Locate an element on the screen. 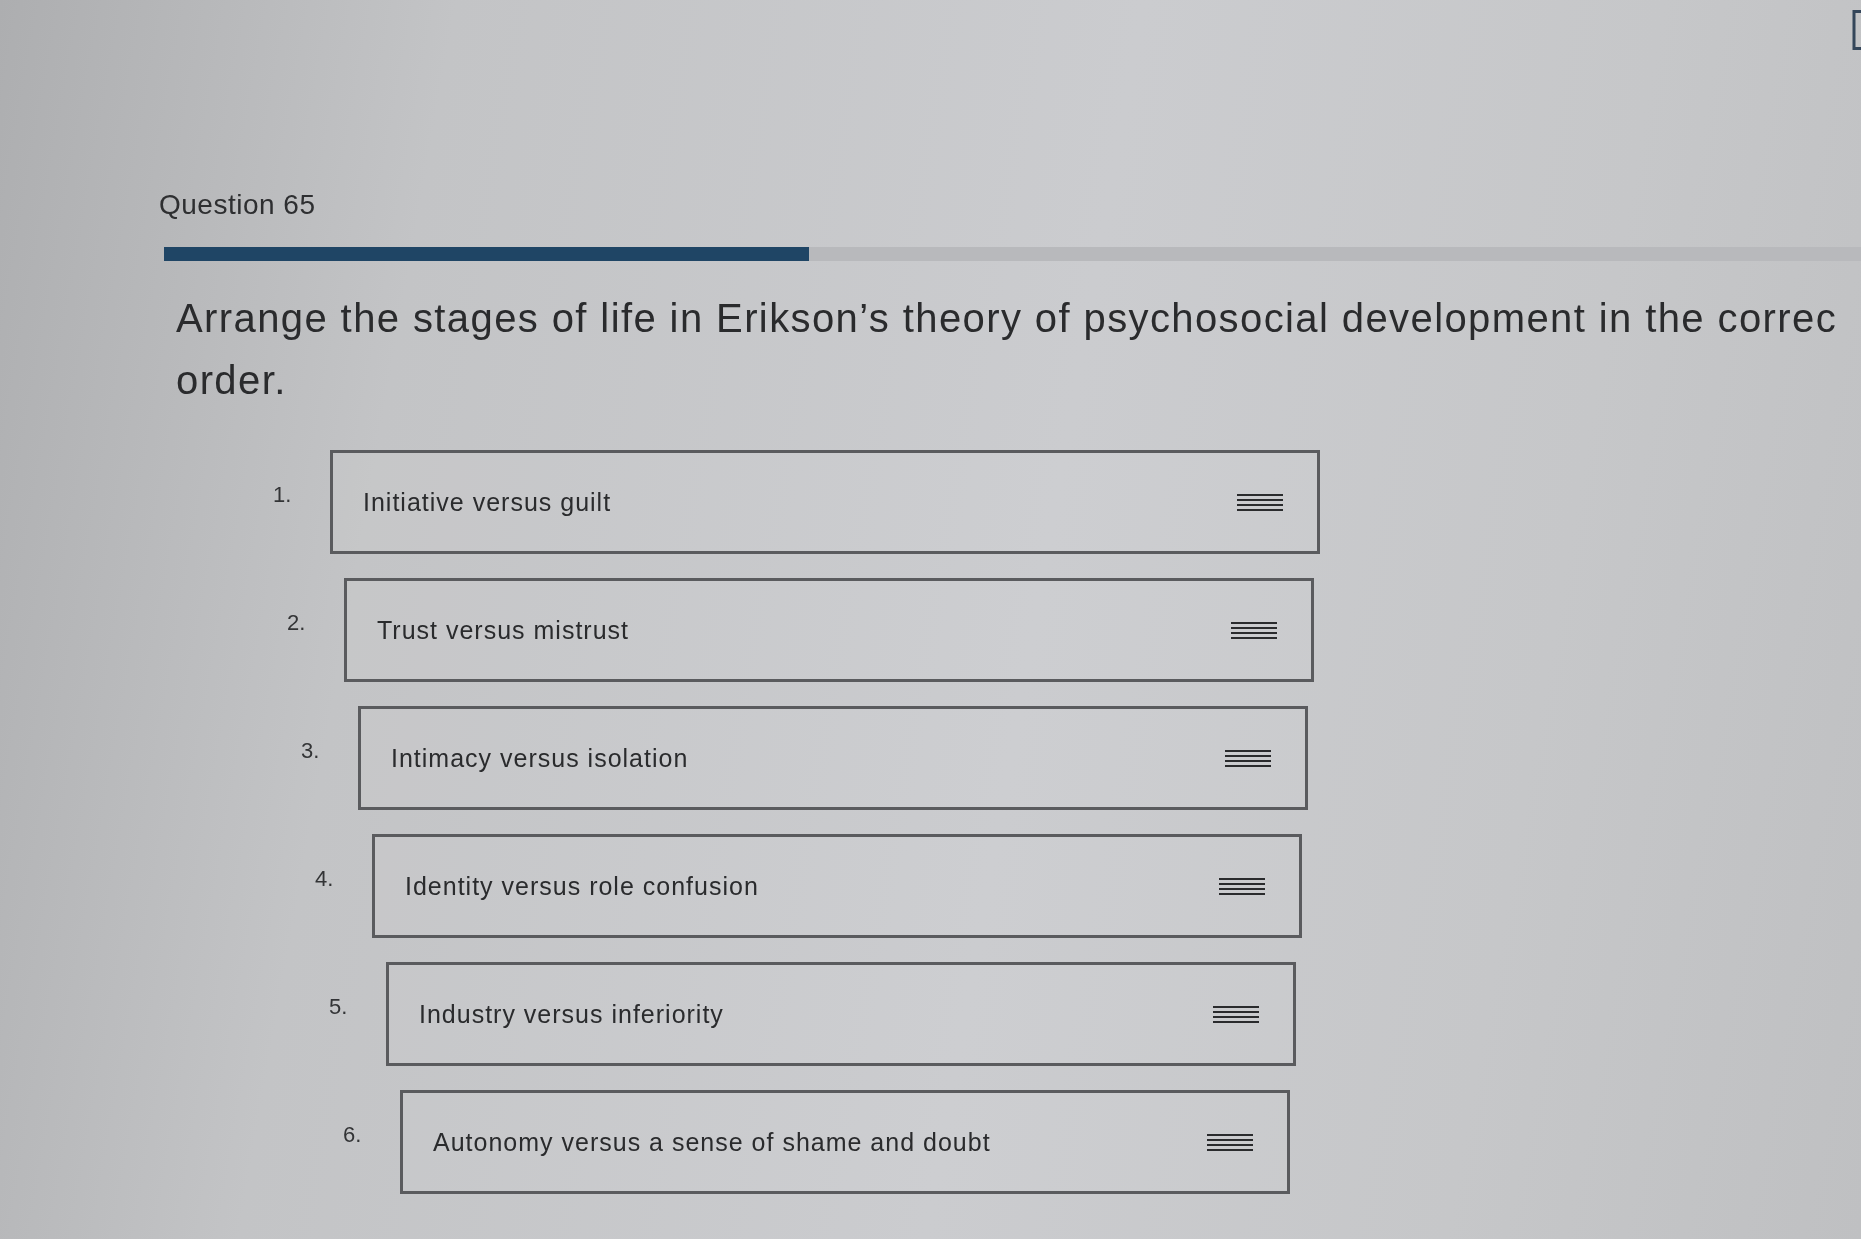 This screenshot has width=1861, height=1239. order-number: 5. is located at coordinates (339, 1006).